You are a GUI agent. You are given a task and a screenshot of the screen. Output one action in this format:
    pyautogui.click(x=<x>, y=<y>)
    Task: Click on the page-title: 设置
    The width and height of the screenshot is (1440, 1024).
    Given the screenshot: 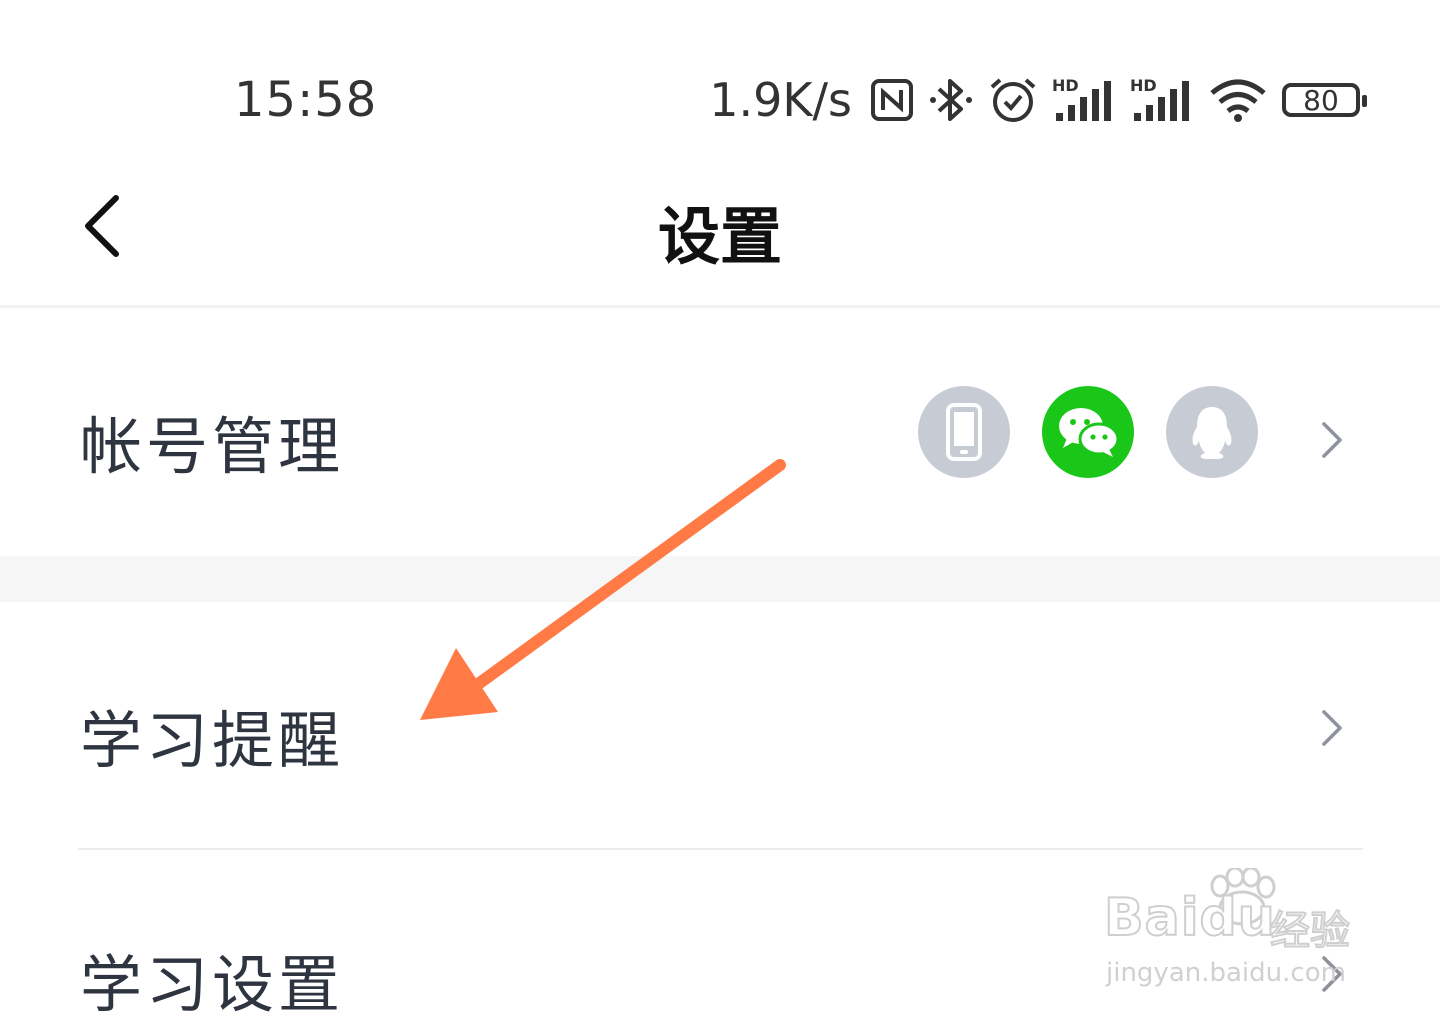 What is the action you would take?
    pyautogui.click(x=719, y=236)
    